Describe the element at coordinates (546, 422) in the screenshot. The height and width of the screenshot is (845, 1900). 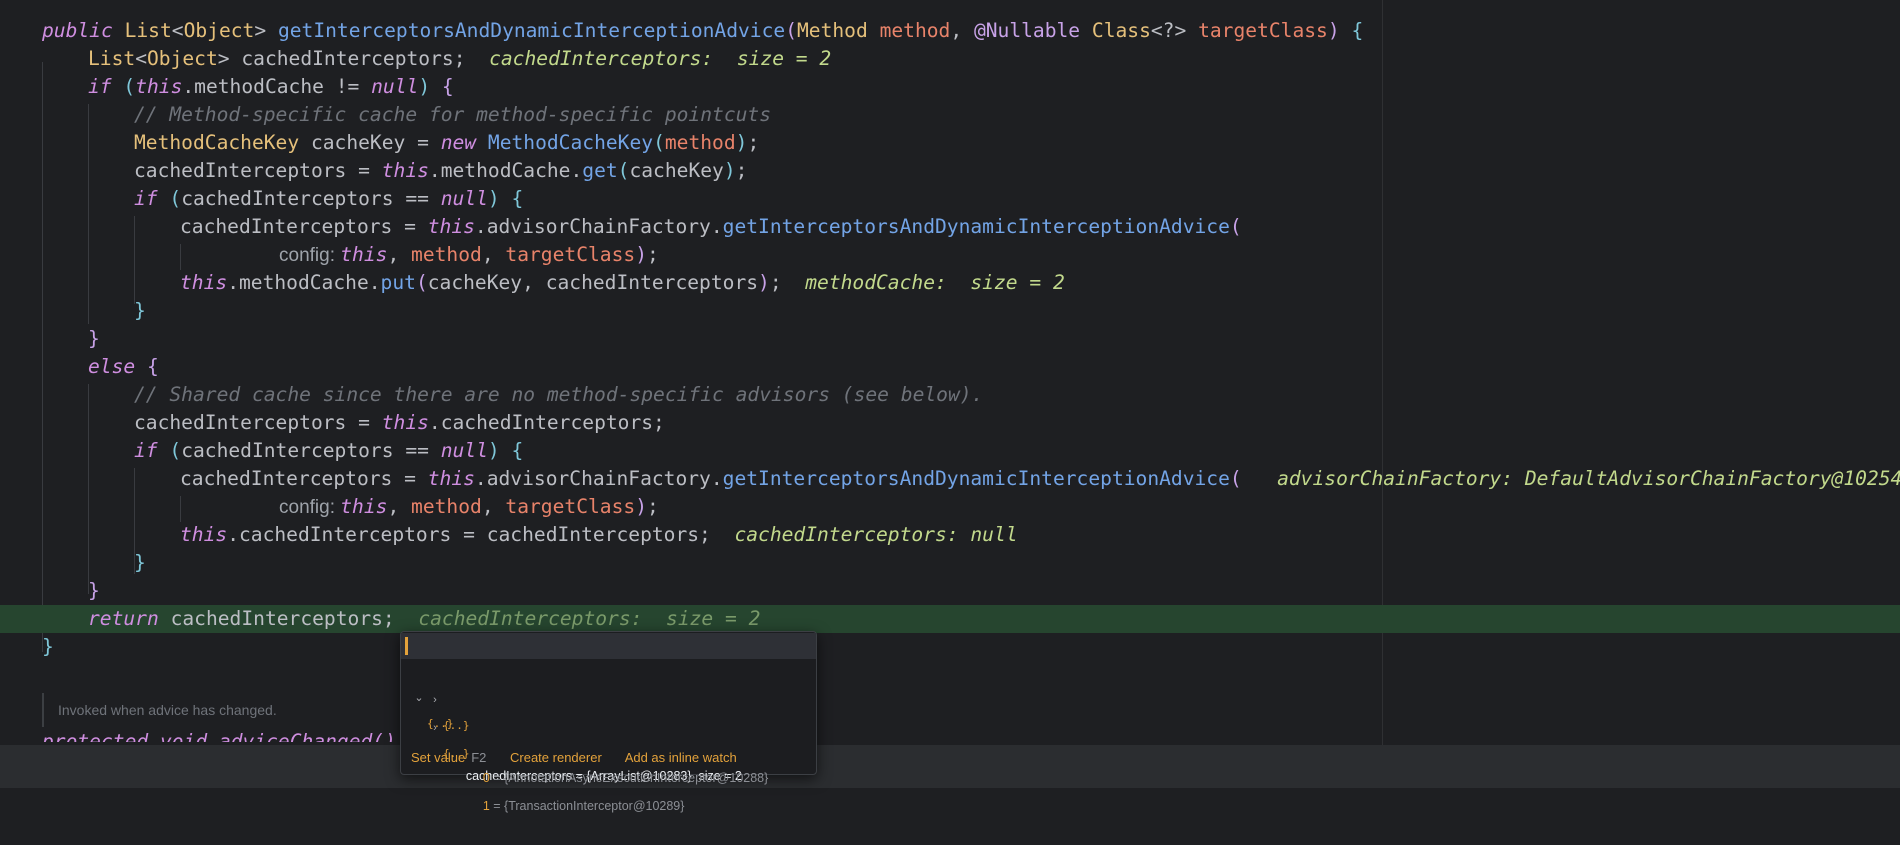
I see `code-token: .cachedInterceptors;` at that location.